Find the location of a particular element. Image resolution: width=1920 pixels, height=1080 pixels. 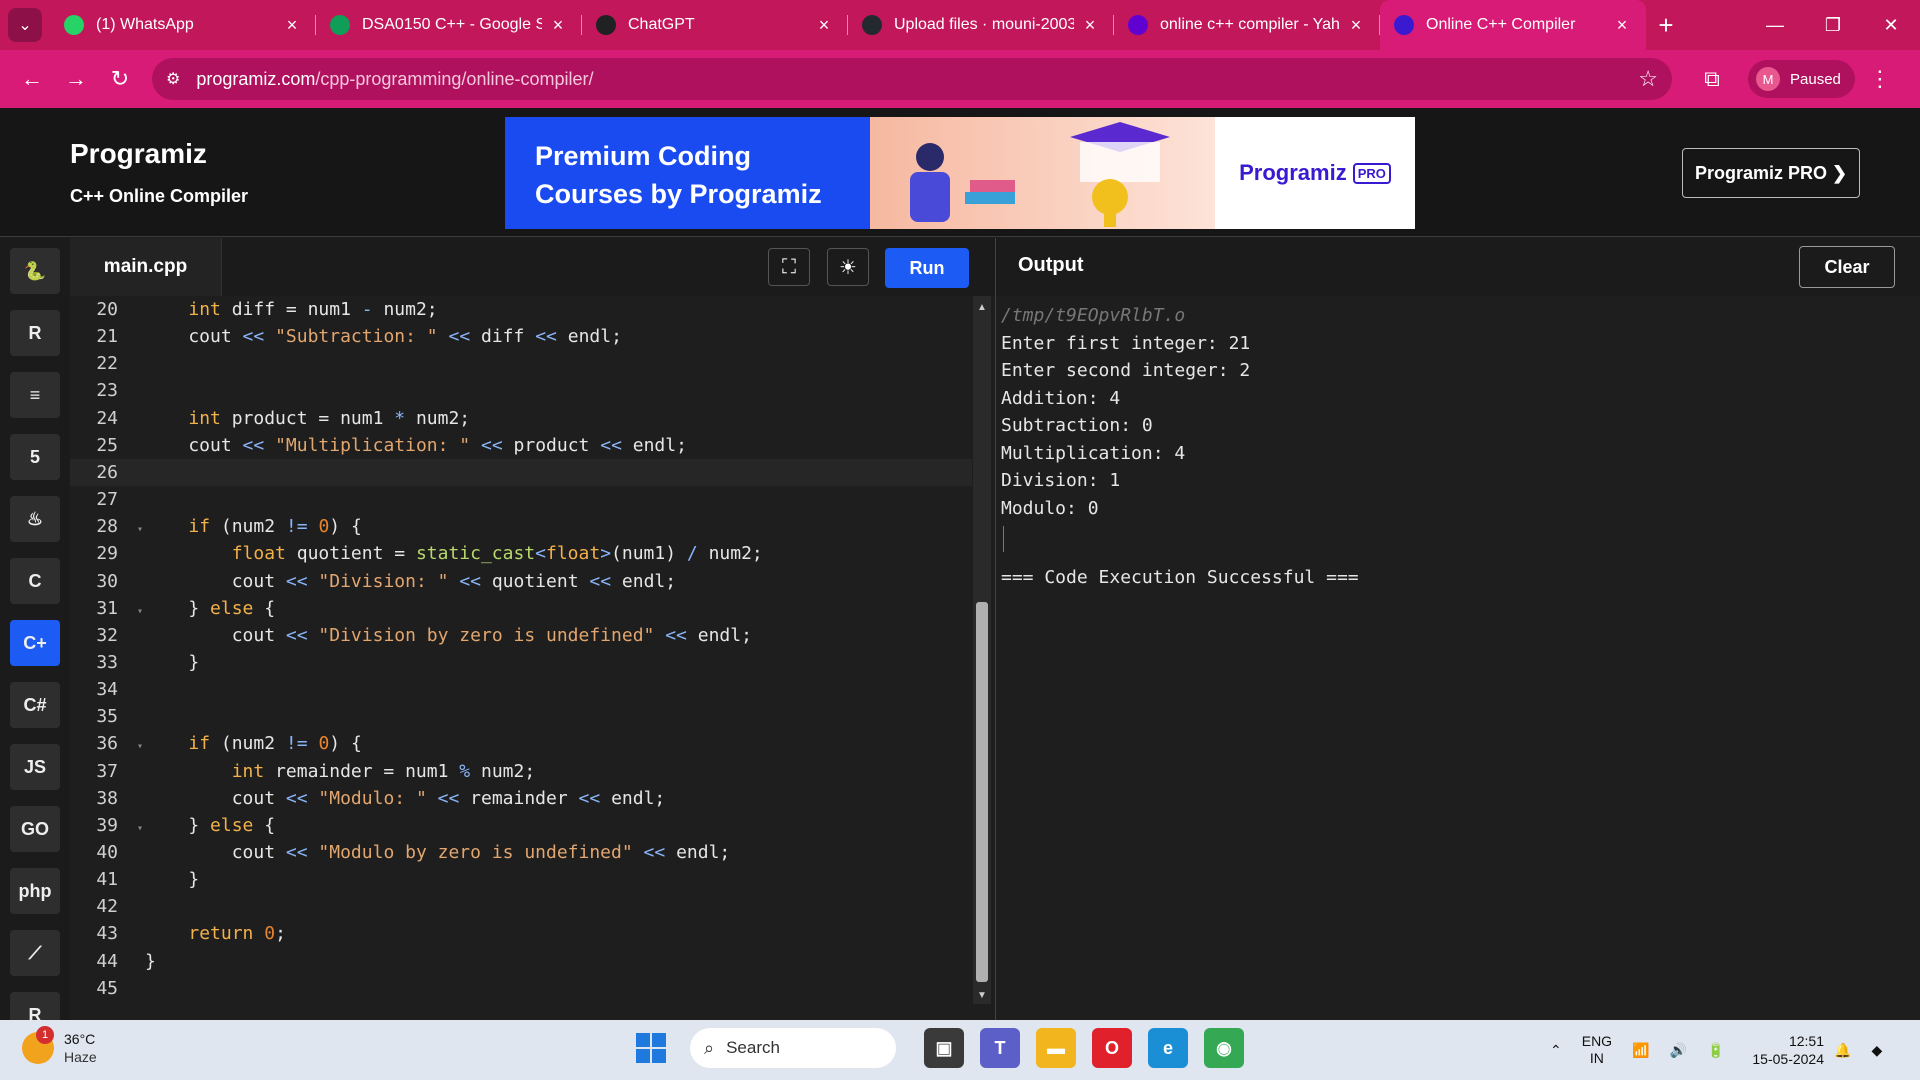

browser-menu-icon: ⋮ is located at coordinates (1880, 79).